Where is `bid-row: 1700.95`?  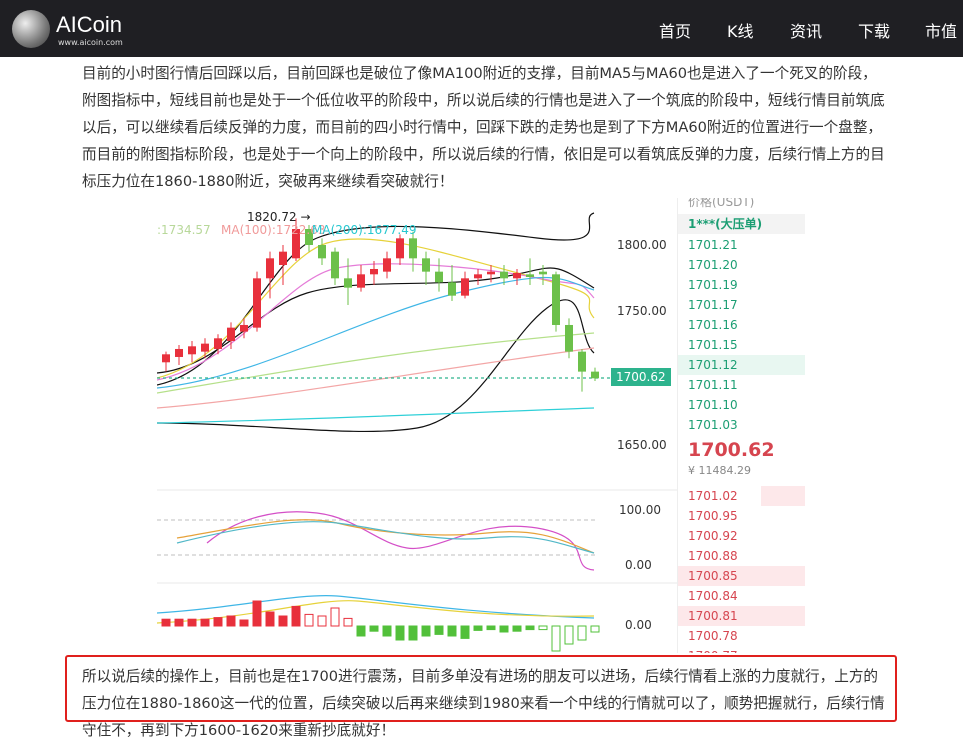 bid-row: 1700.95 is located at coordinates (741, 516).